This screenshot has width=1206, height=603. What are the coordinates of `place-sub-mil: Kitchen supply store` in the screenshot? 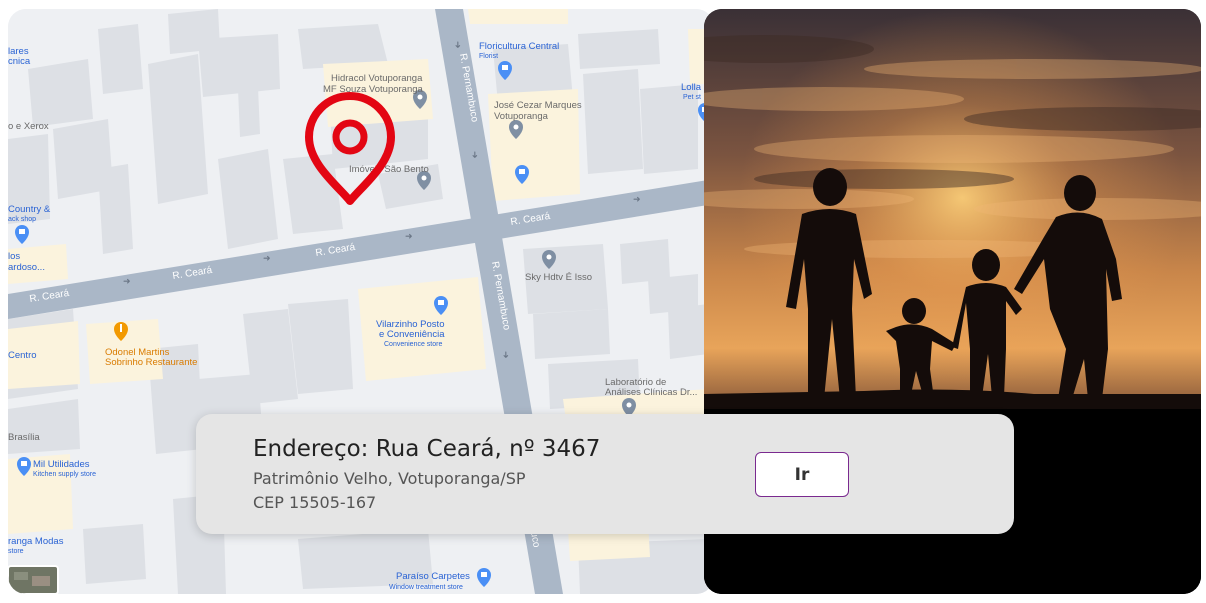 It's located at (64, 474).